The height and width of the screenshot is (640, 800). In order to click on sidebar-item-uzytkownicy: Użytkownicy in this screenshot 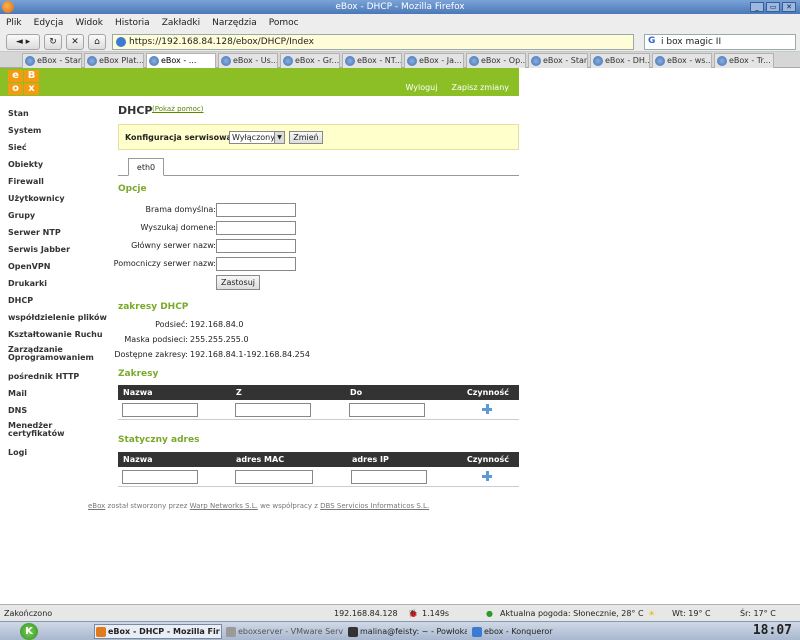, I will do `click(58, 201)`.